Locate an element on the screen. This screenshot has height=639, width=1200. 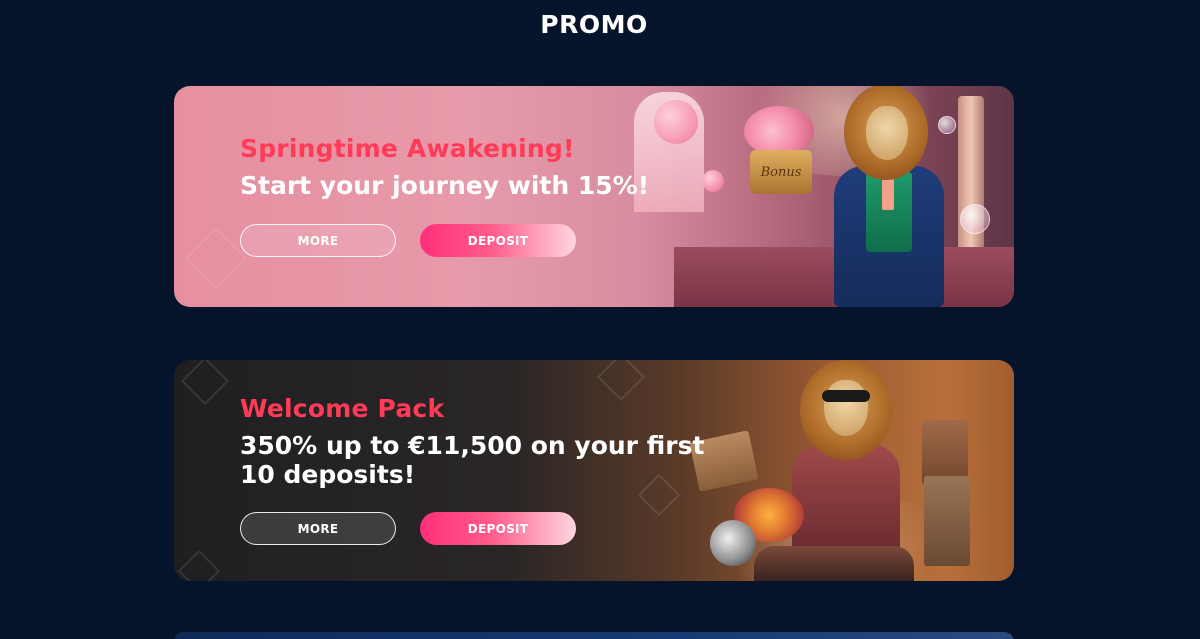
sunglasses-icon is located at coordinates (846, 396).